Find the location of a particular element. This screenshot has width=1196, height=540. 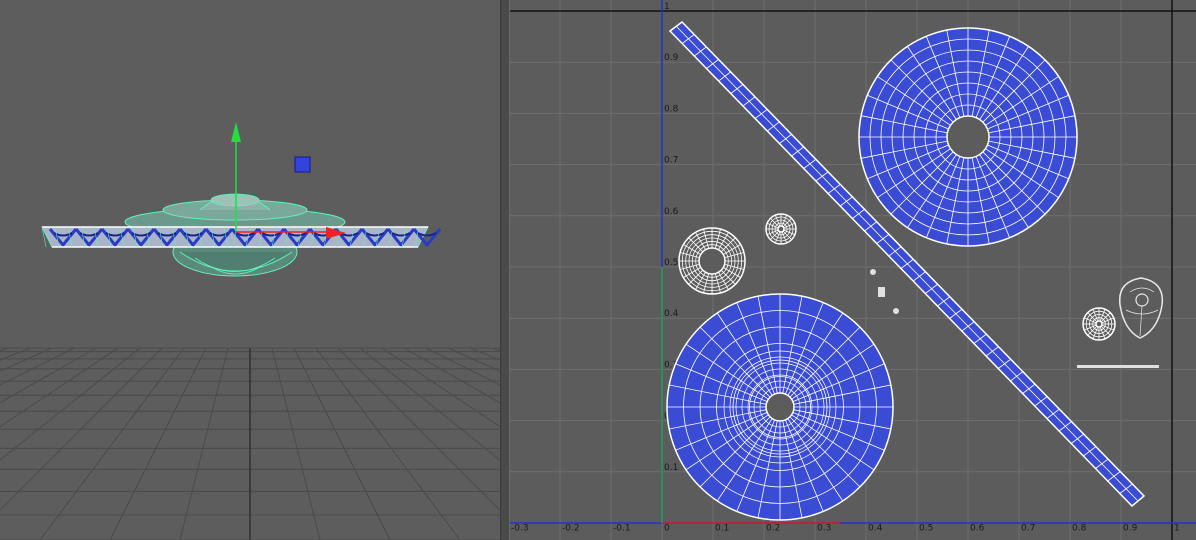

v-tick-label: 0.4 is located at coordinates (671, 314).